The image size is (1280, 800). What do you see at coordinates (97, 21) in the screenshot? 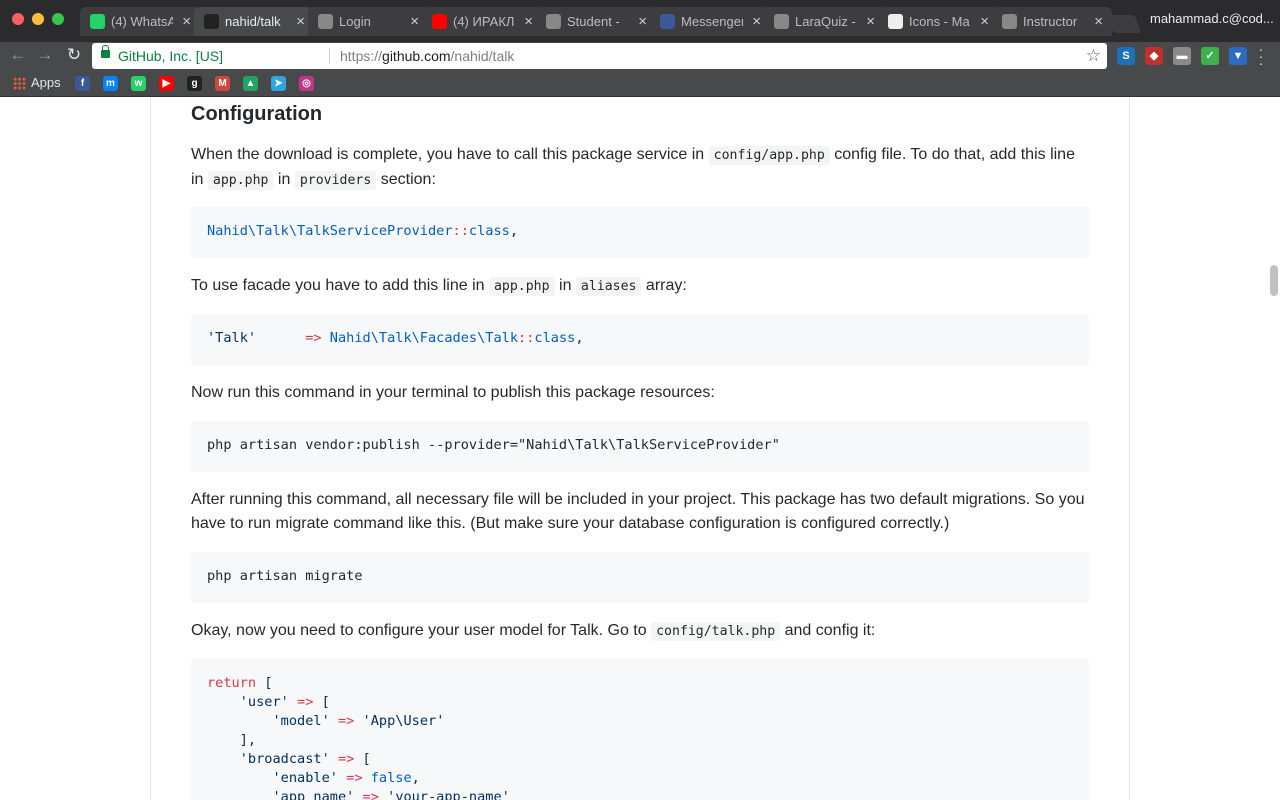
I see `whatsapp-icon` at bounding box center [97, 21].